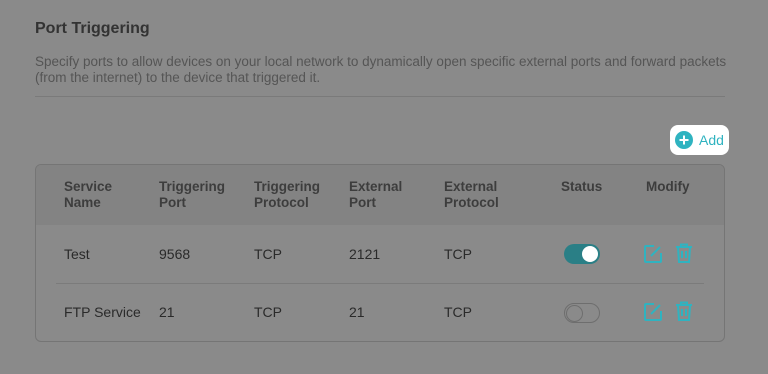 Image resolution: width=768 pixels, height=374 pixels. I want to click on cell-service-name: Test, so click(77, 254).